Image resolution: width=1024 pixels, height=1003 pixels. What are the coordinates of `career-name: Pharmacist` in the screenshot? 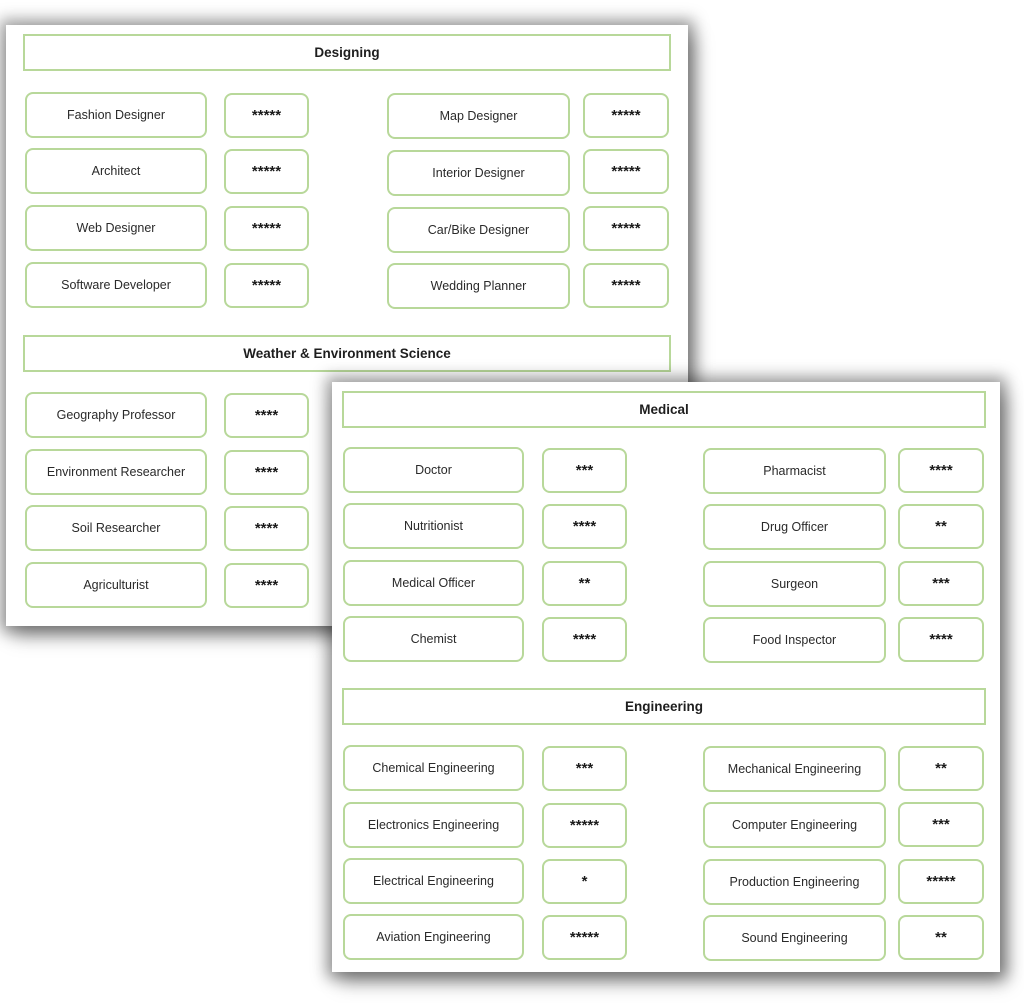 It's located at (794, 471).